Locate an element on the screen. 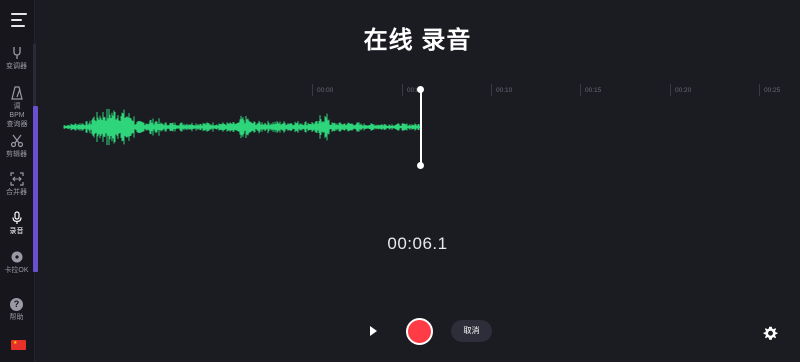  cancel-button: 取消 is located at coordinates (471, 331).